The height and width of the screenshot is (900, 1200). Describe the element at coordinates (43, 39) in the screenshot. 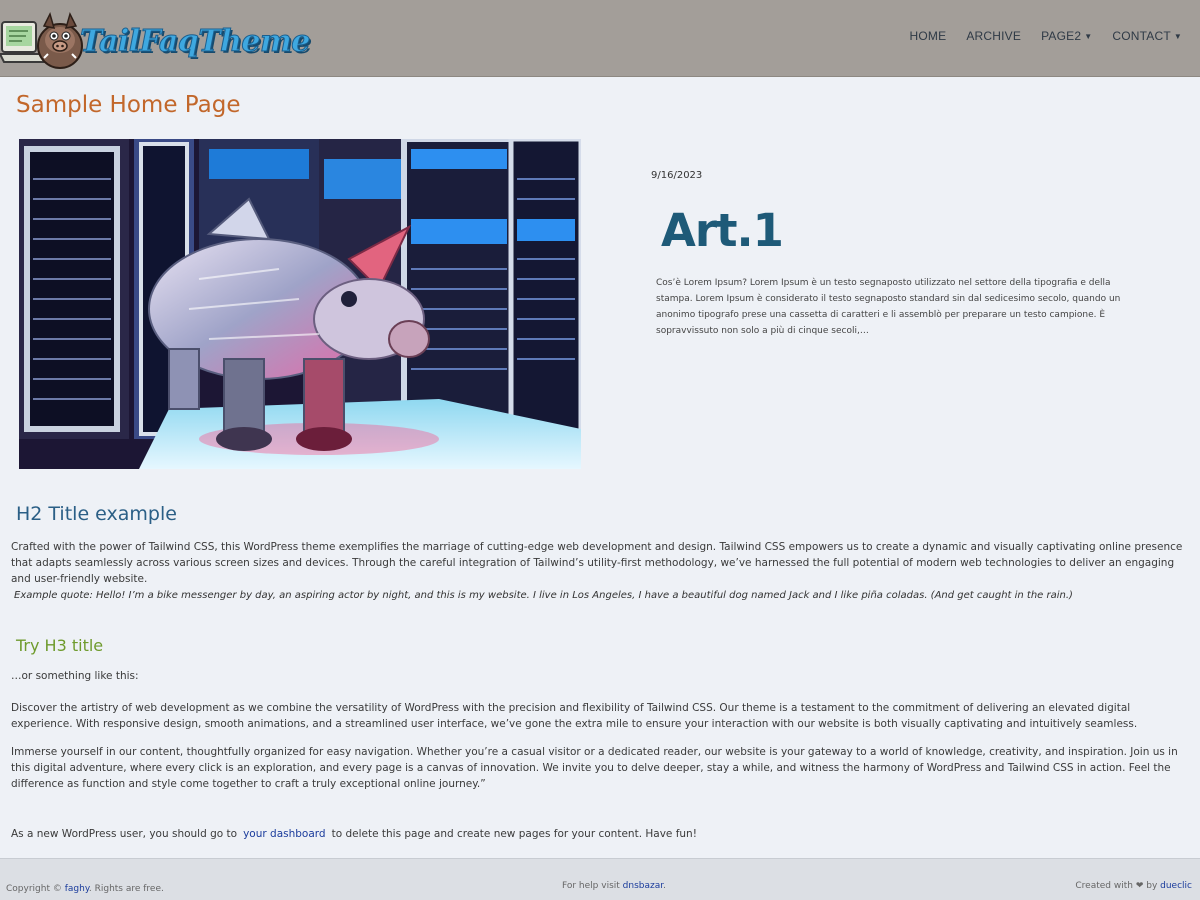

I see `pig-mascot-icon` at that location.